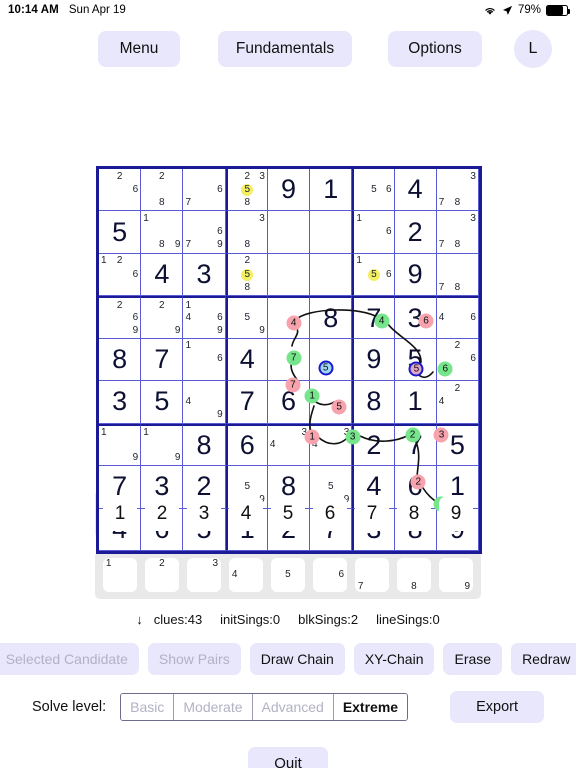 This screenshot has height=768, width=576. Describe the element at coordinates (457, 317) in the screenshot. I see `sudoku-cell-r4c9: 46` at that location.